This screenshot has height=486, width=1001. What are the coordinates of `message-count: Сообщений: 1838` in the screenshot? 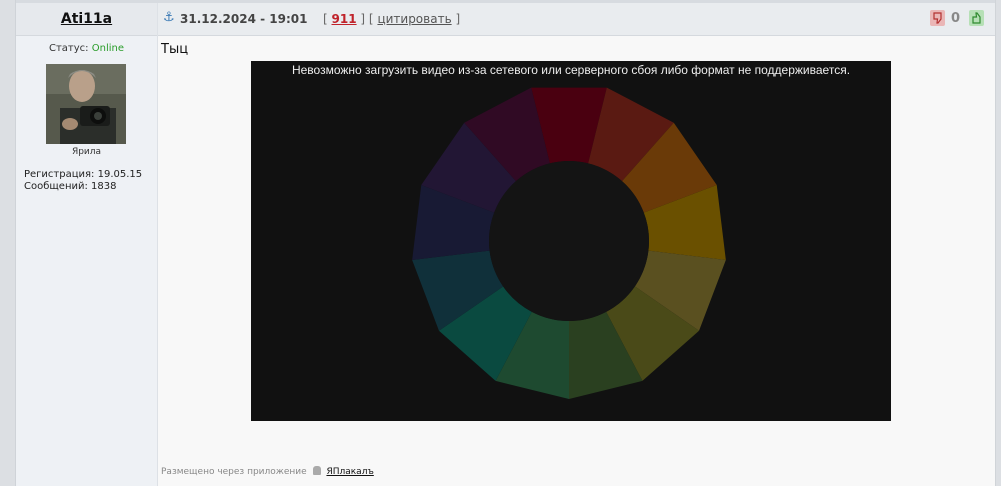 It's located at (70, 186).